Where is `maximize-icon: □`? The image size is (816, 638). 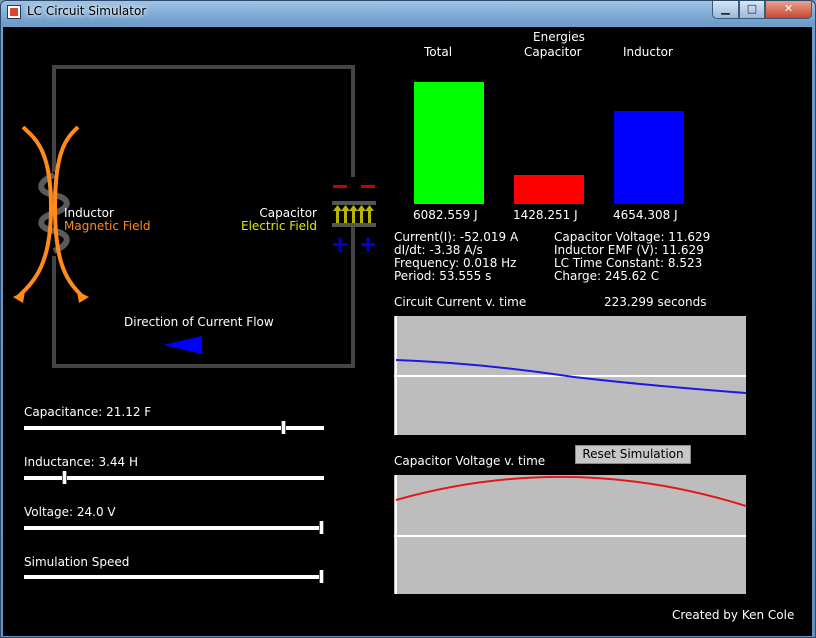 maximize-icon: □ is located at coordinates (752, 8).